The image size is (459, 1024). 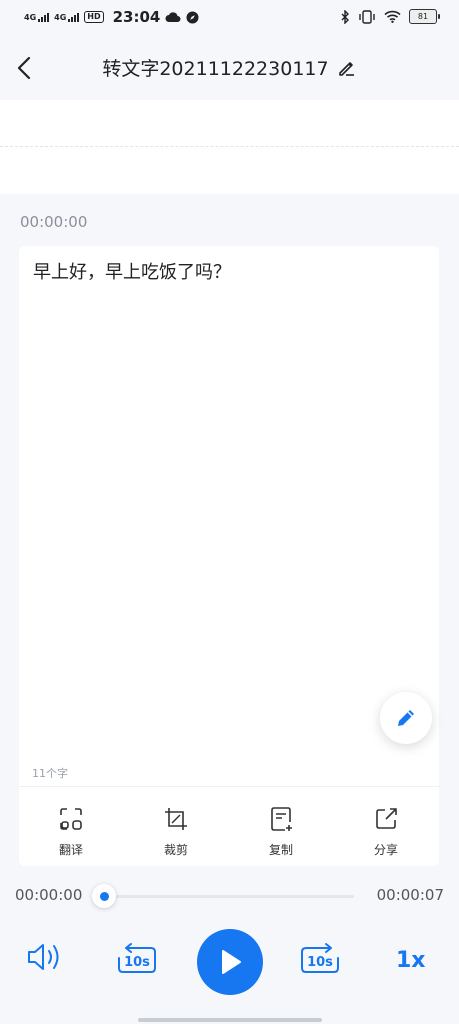 What do you see at coordinates (345, 16) in the screenshot?
I see `bluetooth-icon` at bounding box center [345, 16].